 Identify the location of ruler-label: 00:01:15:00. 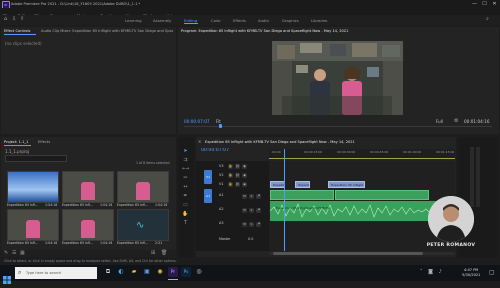
(445, 152).